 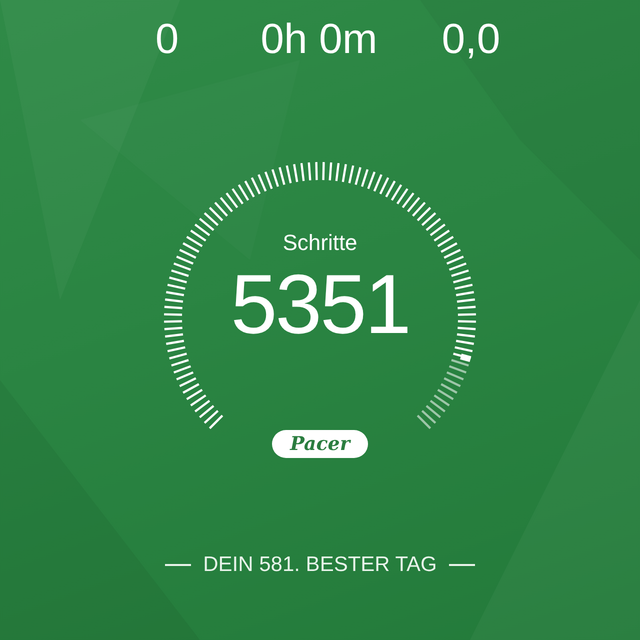 I want to click on pacer-logo: Pacer, so click(x=320, y=444).